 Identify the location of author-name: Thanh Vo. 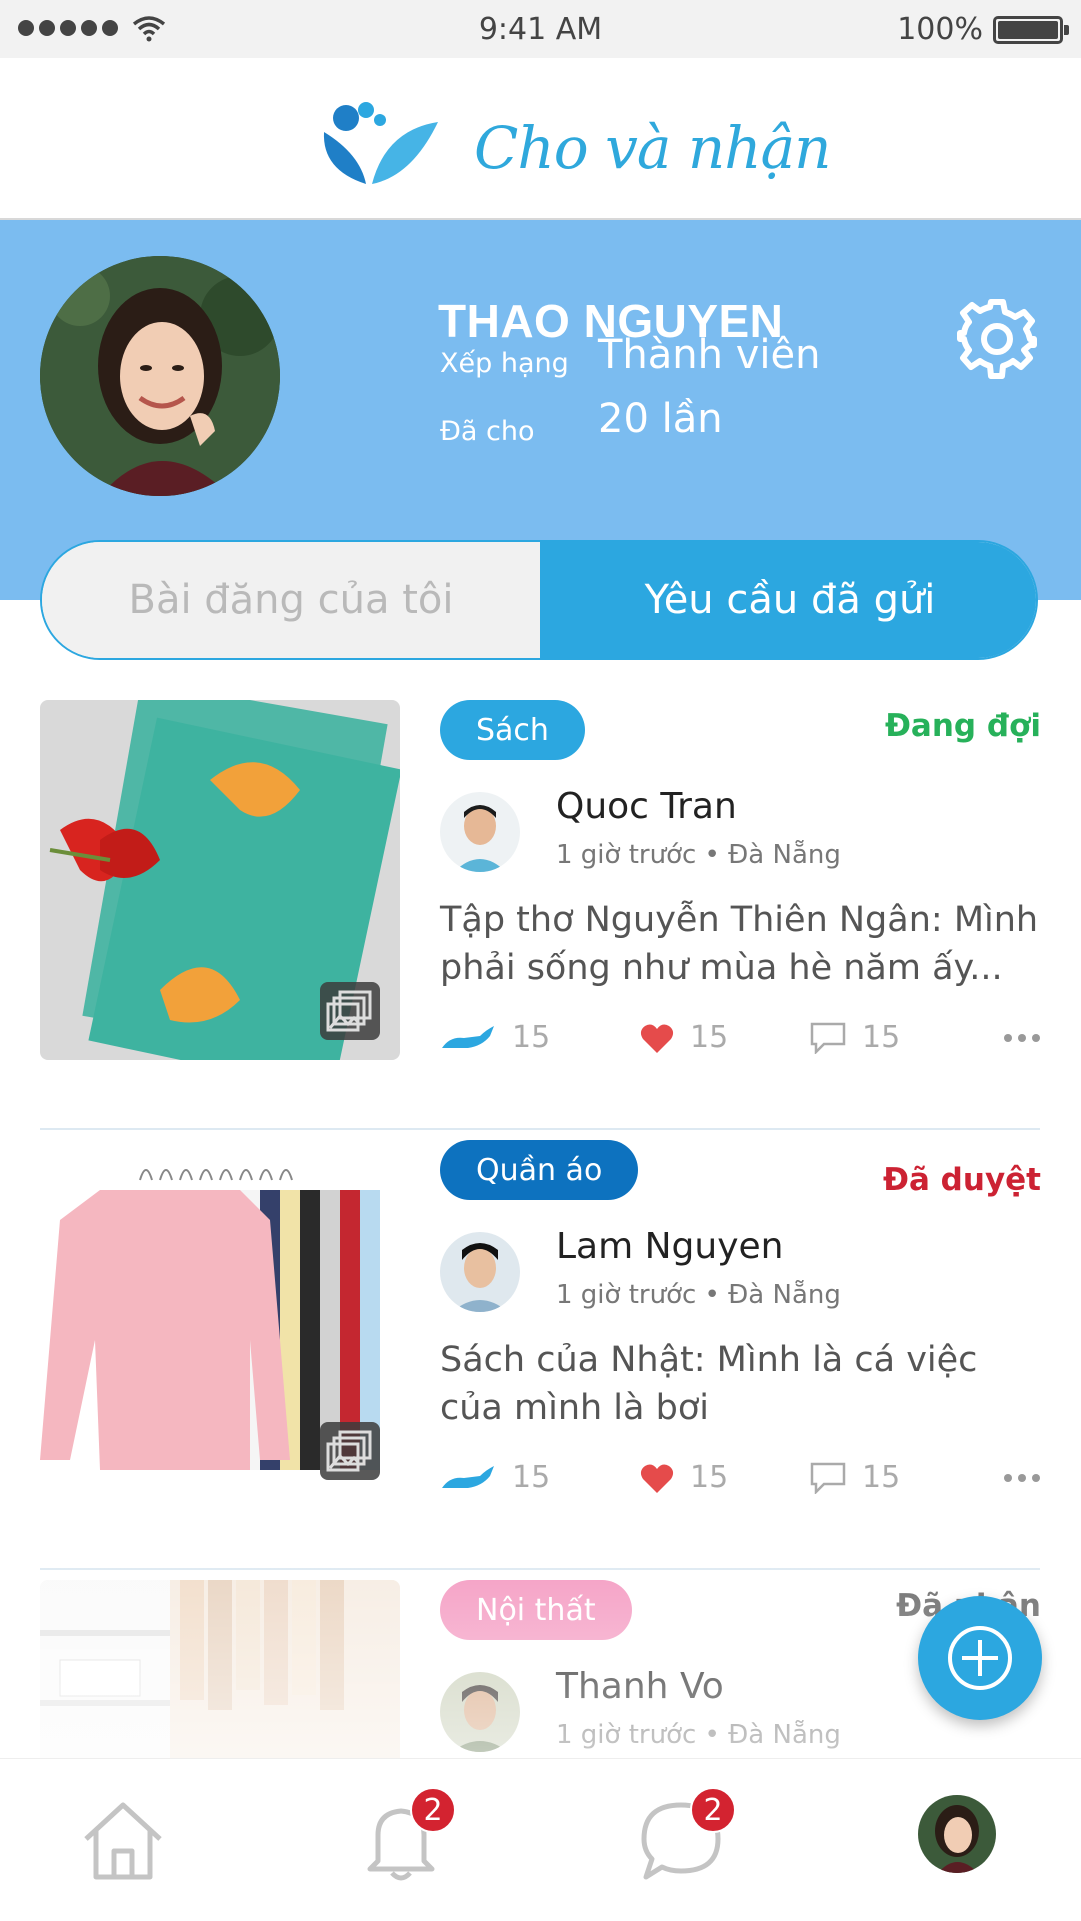
(640, 1686).